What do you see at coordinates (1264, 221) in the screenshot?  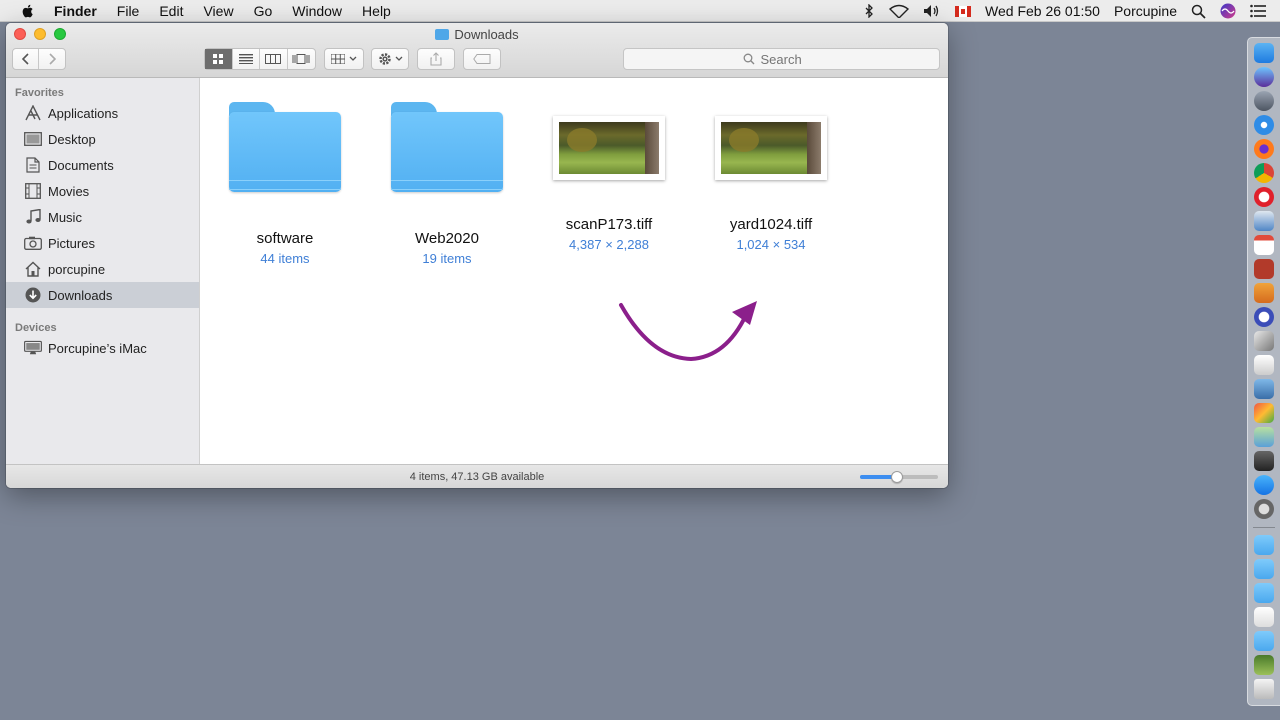 I see `preview-dock-icon` at bounding box center [1264, 221].